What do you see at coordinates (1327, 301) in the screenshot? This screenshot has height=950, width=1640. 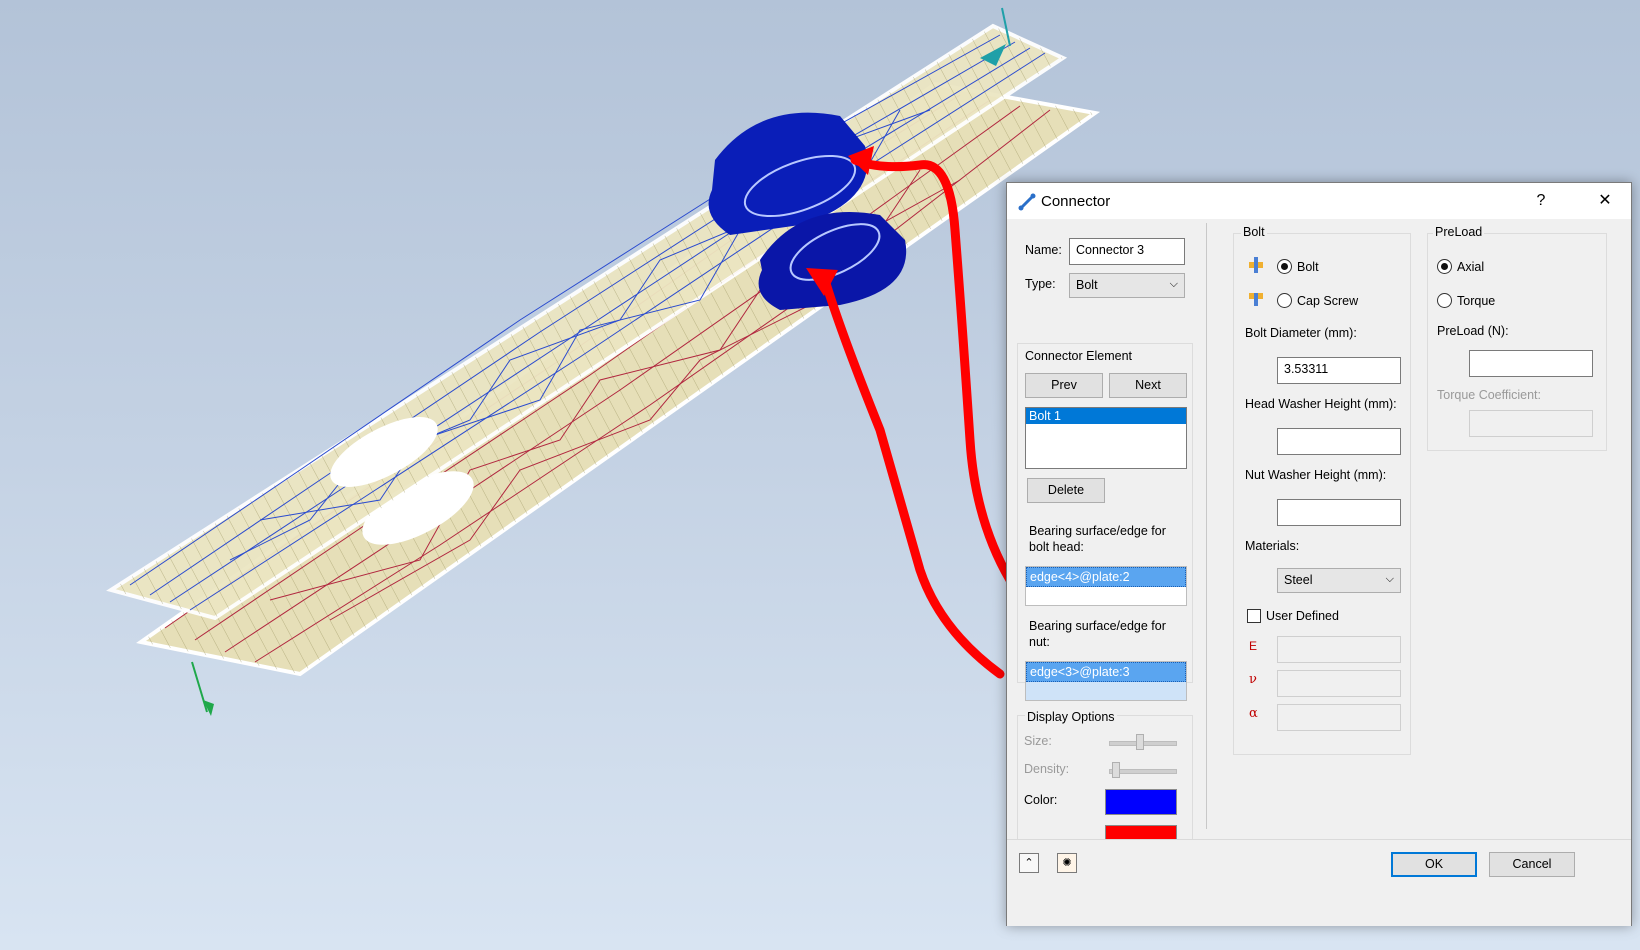 I see `cap-screw-radio-label: Cap Screw` at bounding box center [1327, 301].